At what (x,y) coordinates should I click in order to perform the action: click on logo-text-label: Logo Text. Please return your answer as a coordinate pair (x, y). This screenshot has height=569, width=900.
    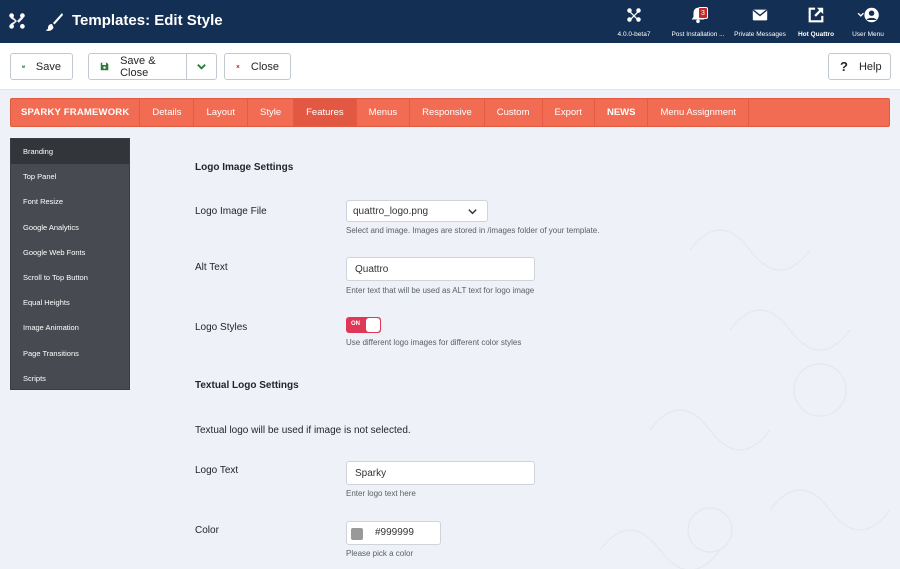
    Looking at the image, I should click on (217, 470).